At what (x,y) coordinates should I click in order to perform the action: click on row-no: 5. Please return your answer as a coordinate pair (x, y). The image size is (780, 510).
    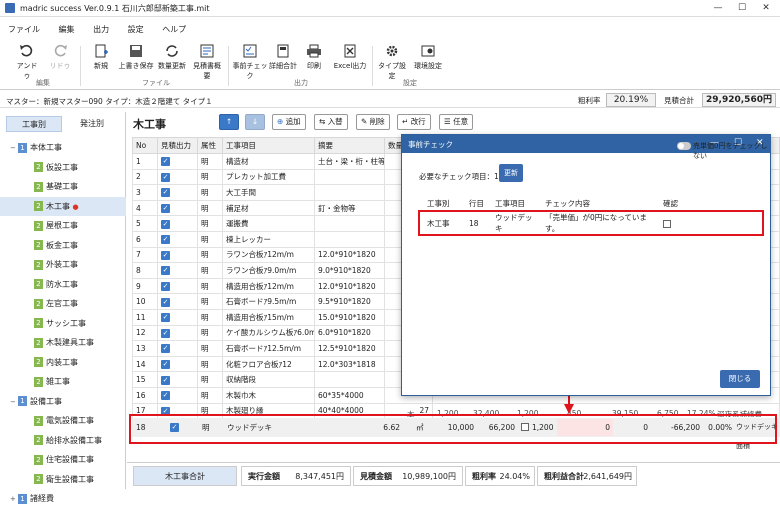
    Looking at the image, I should click on (145, 223).